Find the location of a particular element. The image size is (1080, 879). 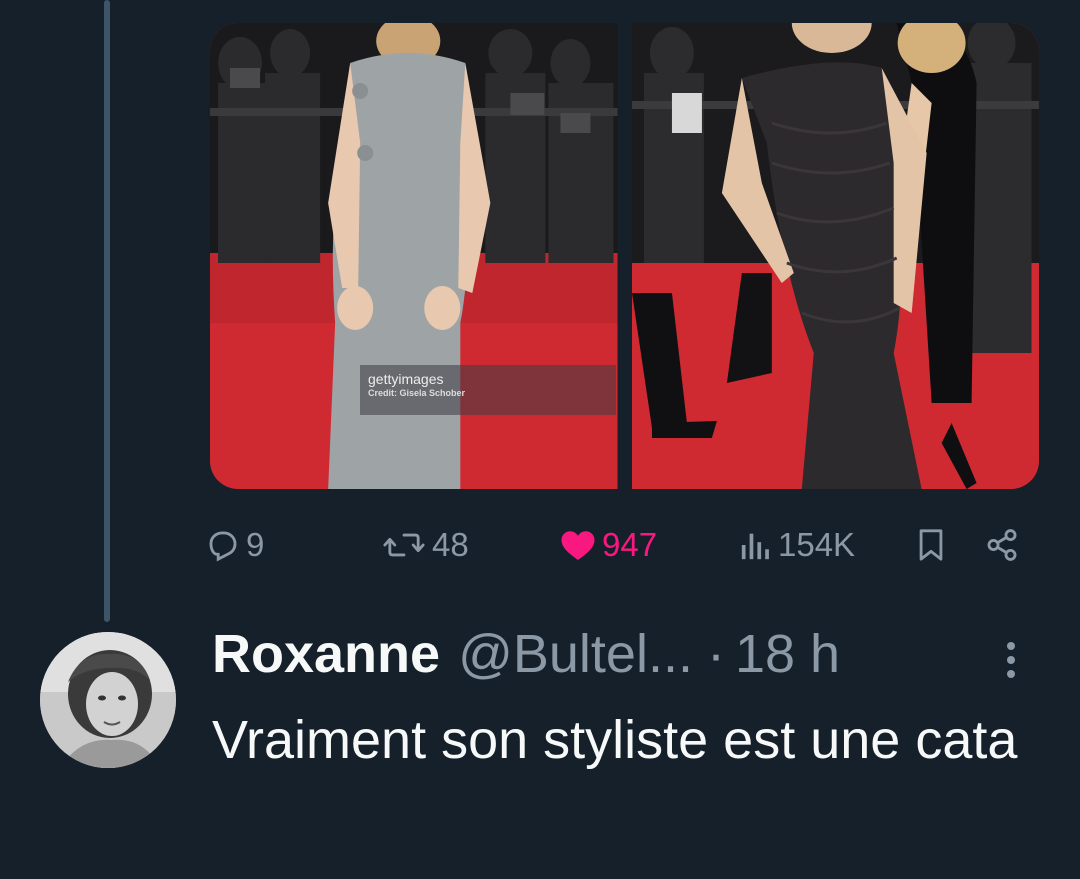

repost-icon is located at coordinates (404, 545).